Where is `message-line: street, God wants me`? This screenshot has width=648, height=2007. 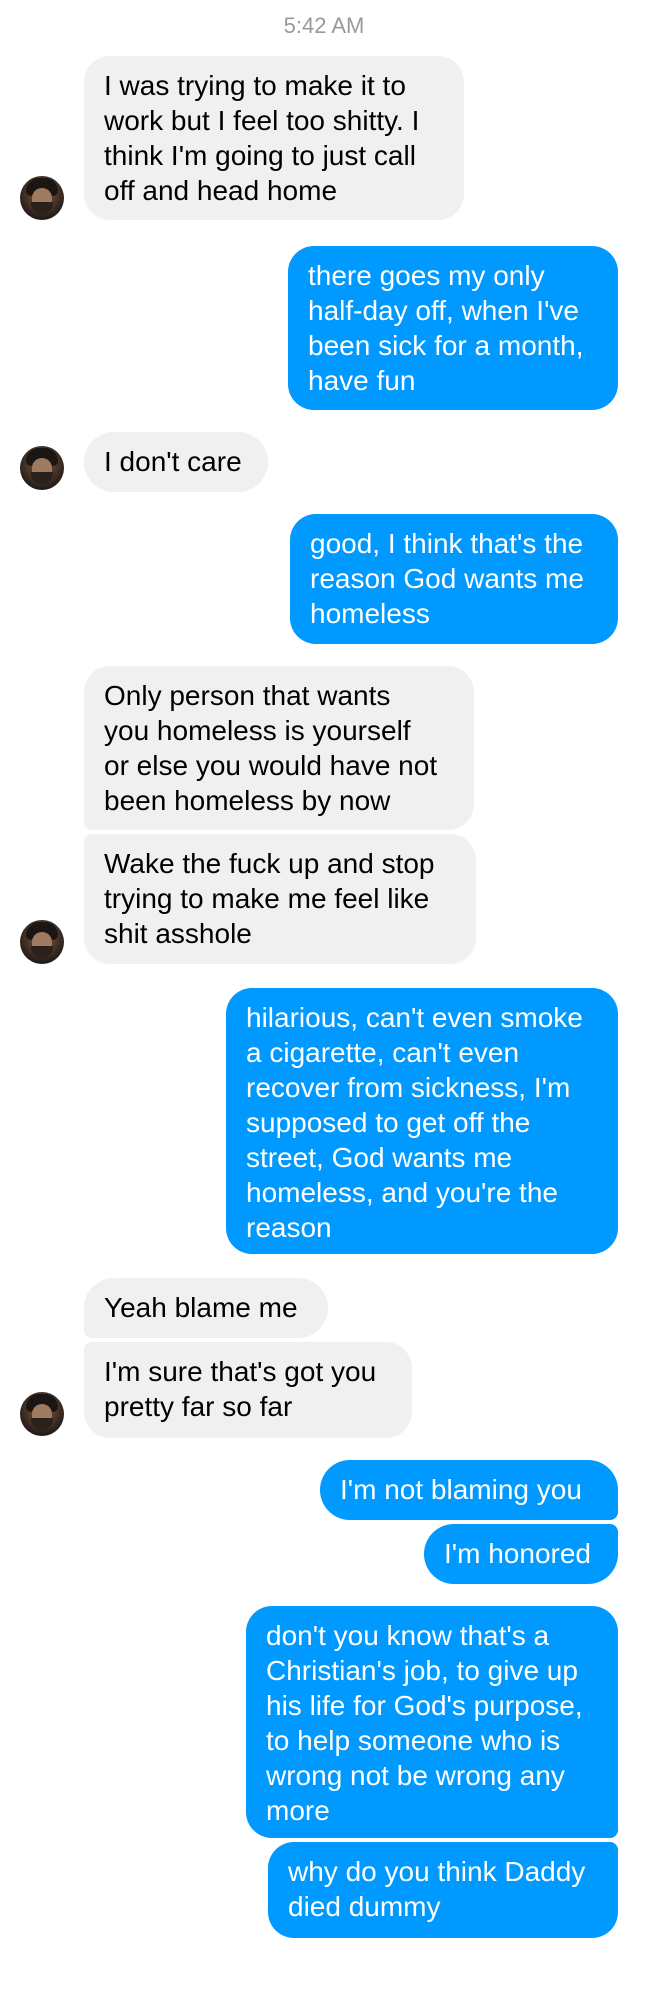
message-line: street, God wants me is located at coordinates (379, 1157).